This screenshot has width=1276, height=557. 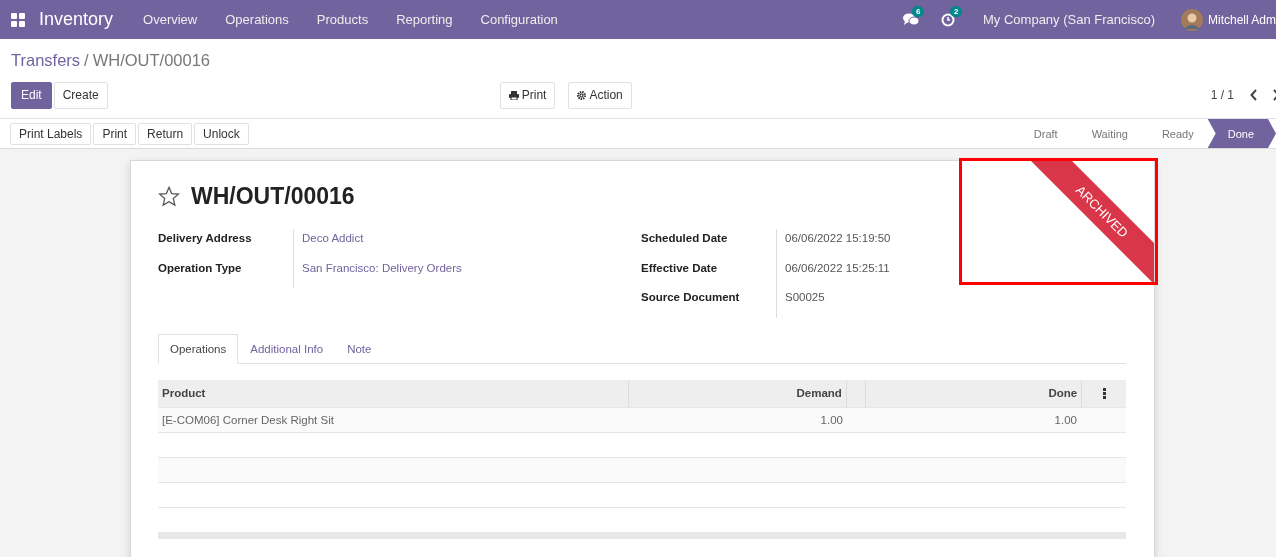 What do you see at coordinates (800, 303) in the screenshot?
I see `field-text: S00025` at bounding box center [800, 303].